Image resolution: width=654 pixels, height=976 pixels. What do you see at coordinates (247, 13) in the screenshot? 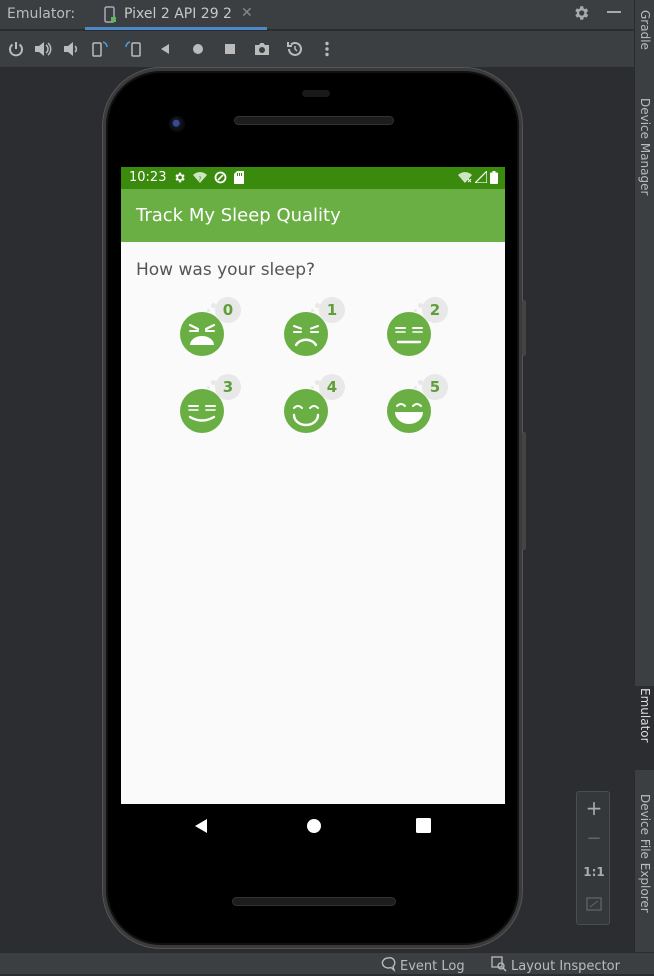
I see `close-icon: ✕` at bounding box center [247, 13].